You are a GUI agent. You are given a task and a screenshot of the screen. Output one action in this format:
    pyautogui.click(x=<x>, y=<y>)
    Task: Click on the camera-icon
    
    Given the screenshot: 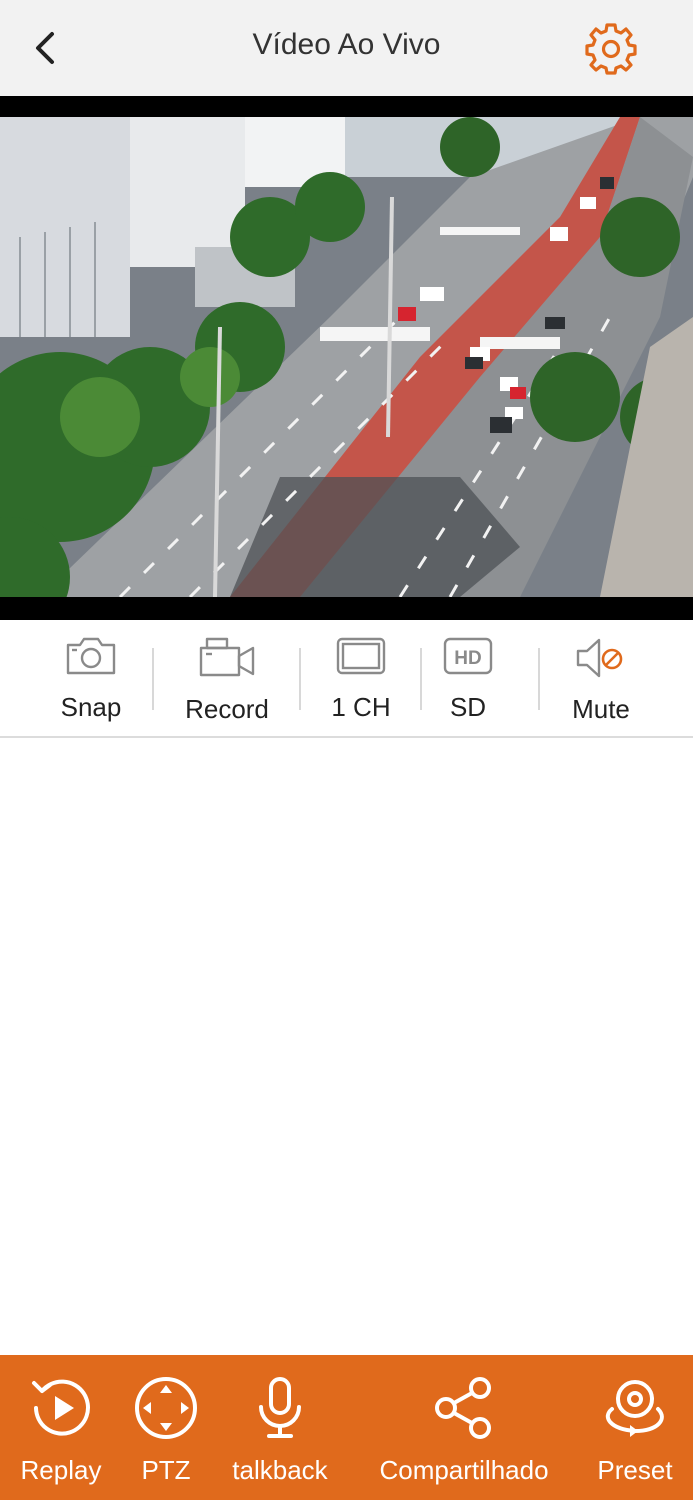 What is the action you would take?
    pyautogui.click(x=91, y=656)
    